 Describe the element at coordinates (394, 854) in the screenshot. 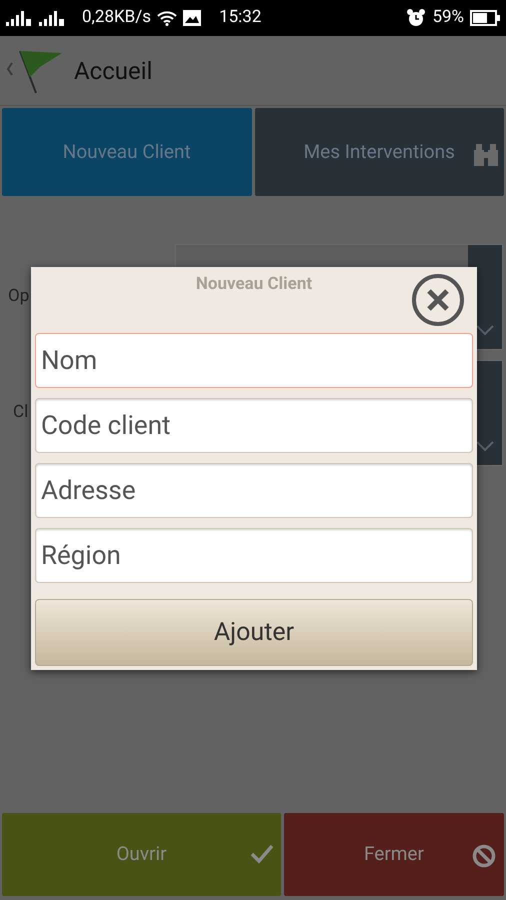

I see `close-button: Fermer` at that location.